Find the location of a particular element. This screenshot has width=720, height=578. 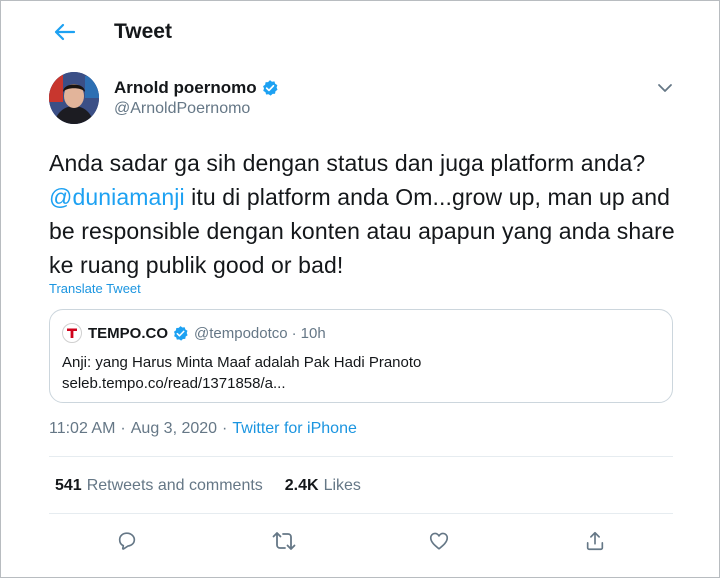

retweets-stat: 541 Retweets and comments is located at coordinates (159, 486).